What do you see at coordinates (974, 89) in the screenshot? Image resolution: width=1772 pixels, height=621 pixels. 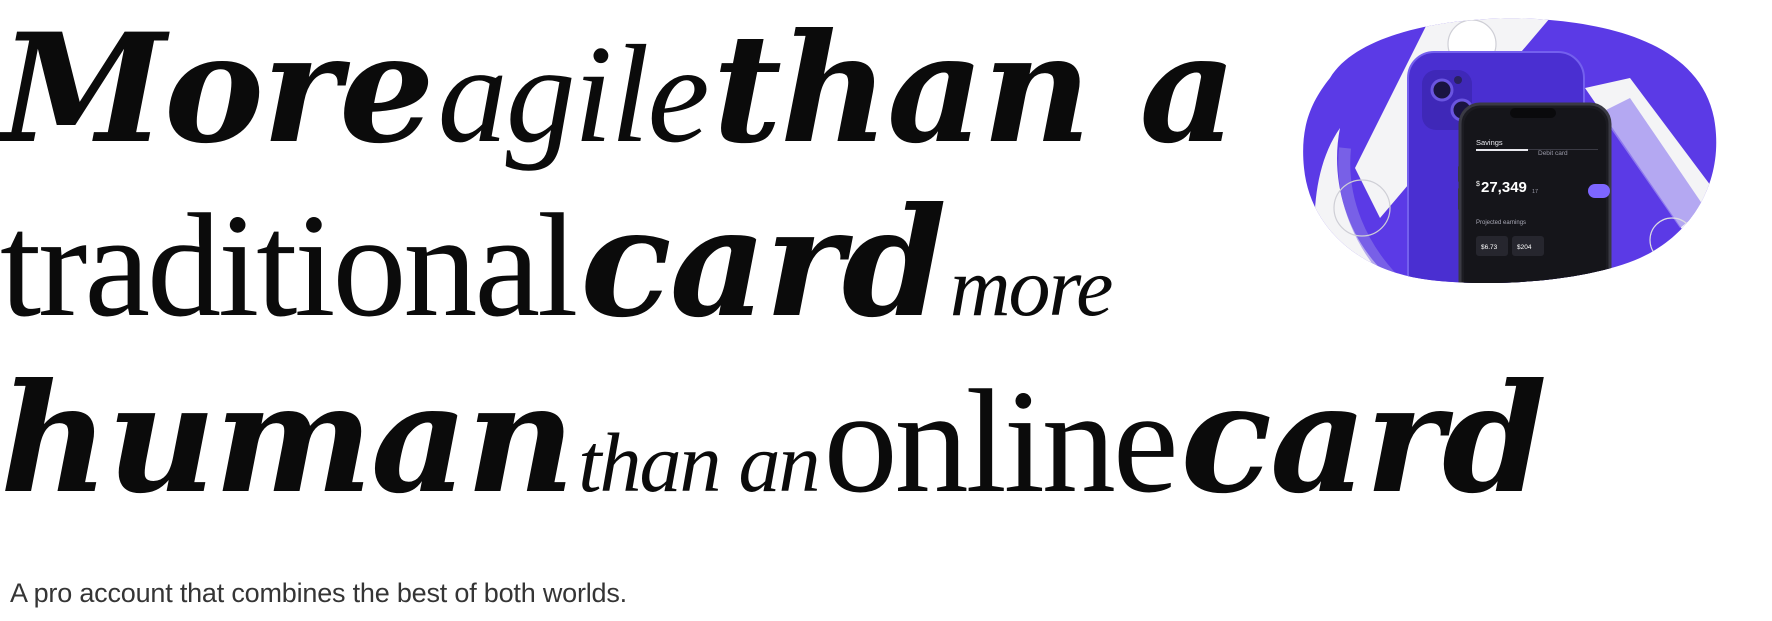 I see `headline-word-than-a: than a` at bounding box center [974, 89].